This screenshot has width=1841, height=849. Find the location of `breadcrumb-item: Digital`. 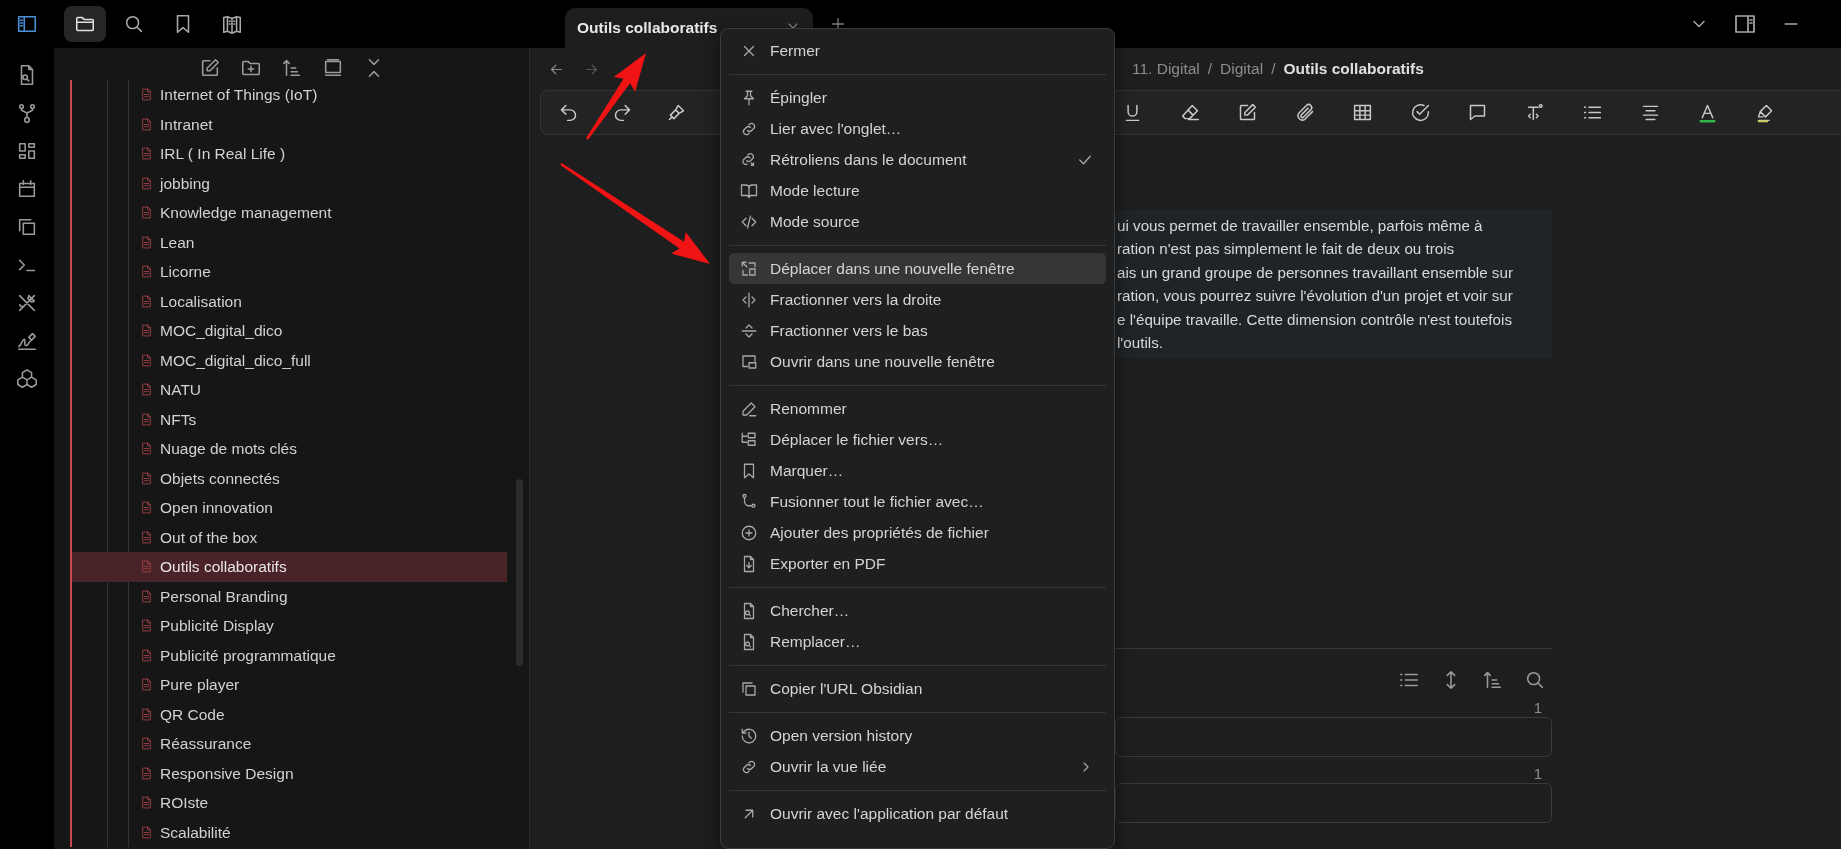

breadcrumb-item: Digital is located at coordinates (1242, 69).